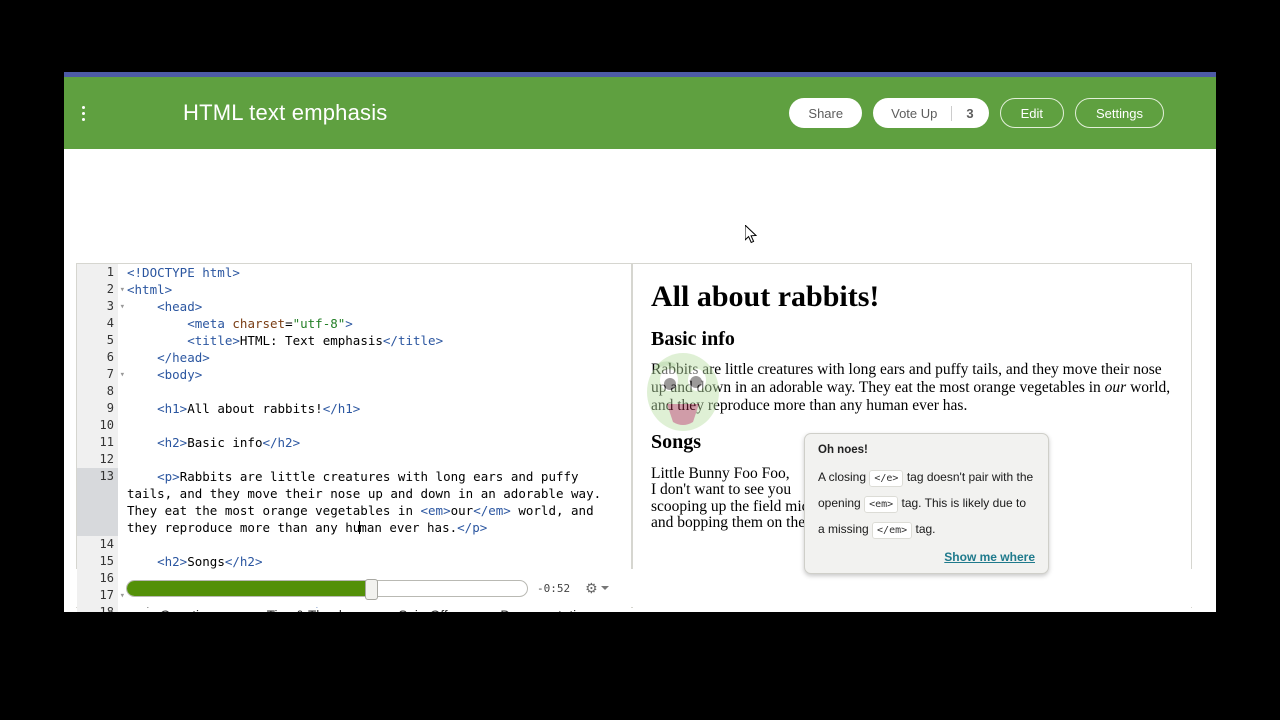 Image resolution: width=1280 pixels, height=720 pixels. What do you see at coordinates (97, 340) in the screenshot?
I see `line-number: 5` at bounding box center [97, 340].